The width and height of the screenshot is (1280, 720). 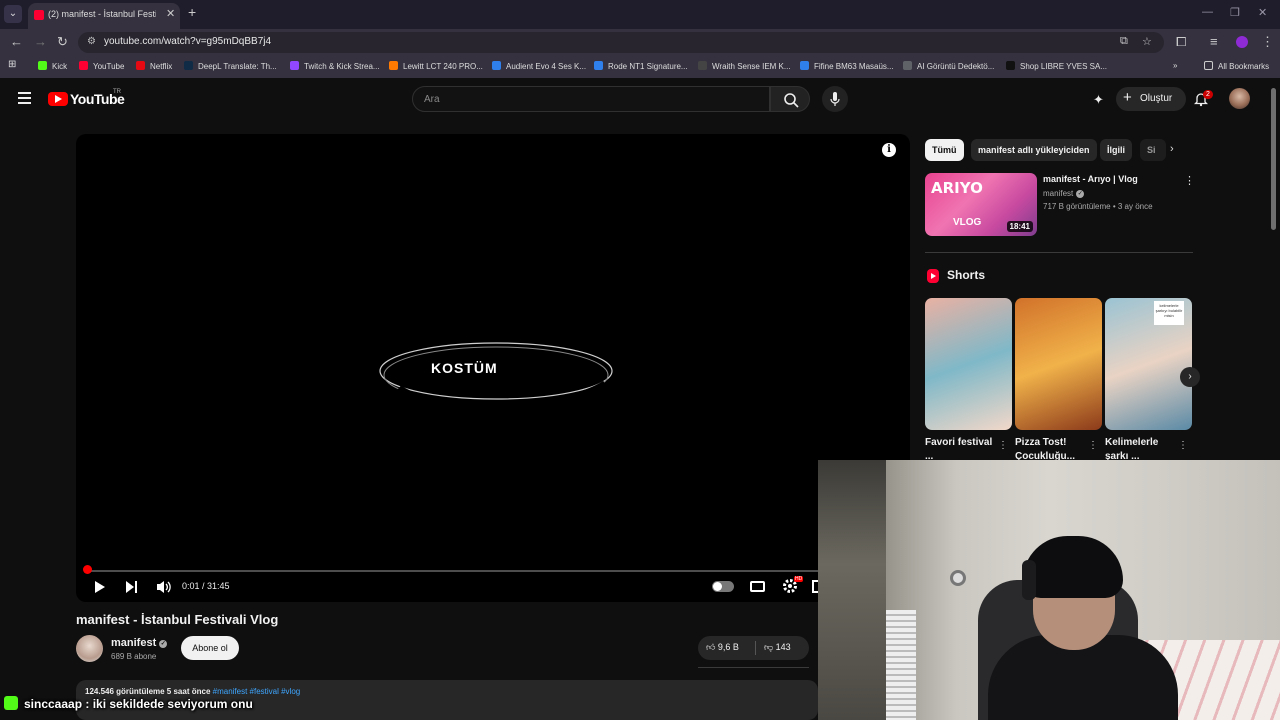 I want to click on like-dislike-group: 👍︎ 9,6 B 👎︎ 143, so click(x=753, y=648).